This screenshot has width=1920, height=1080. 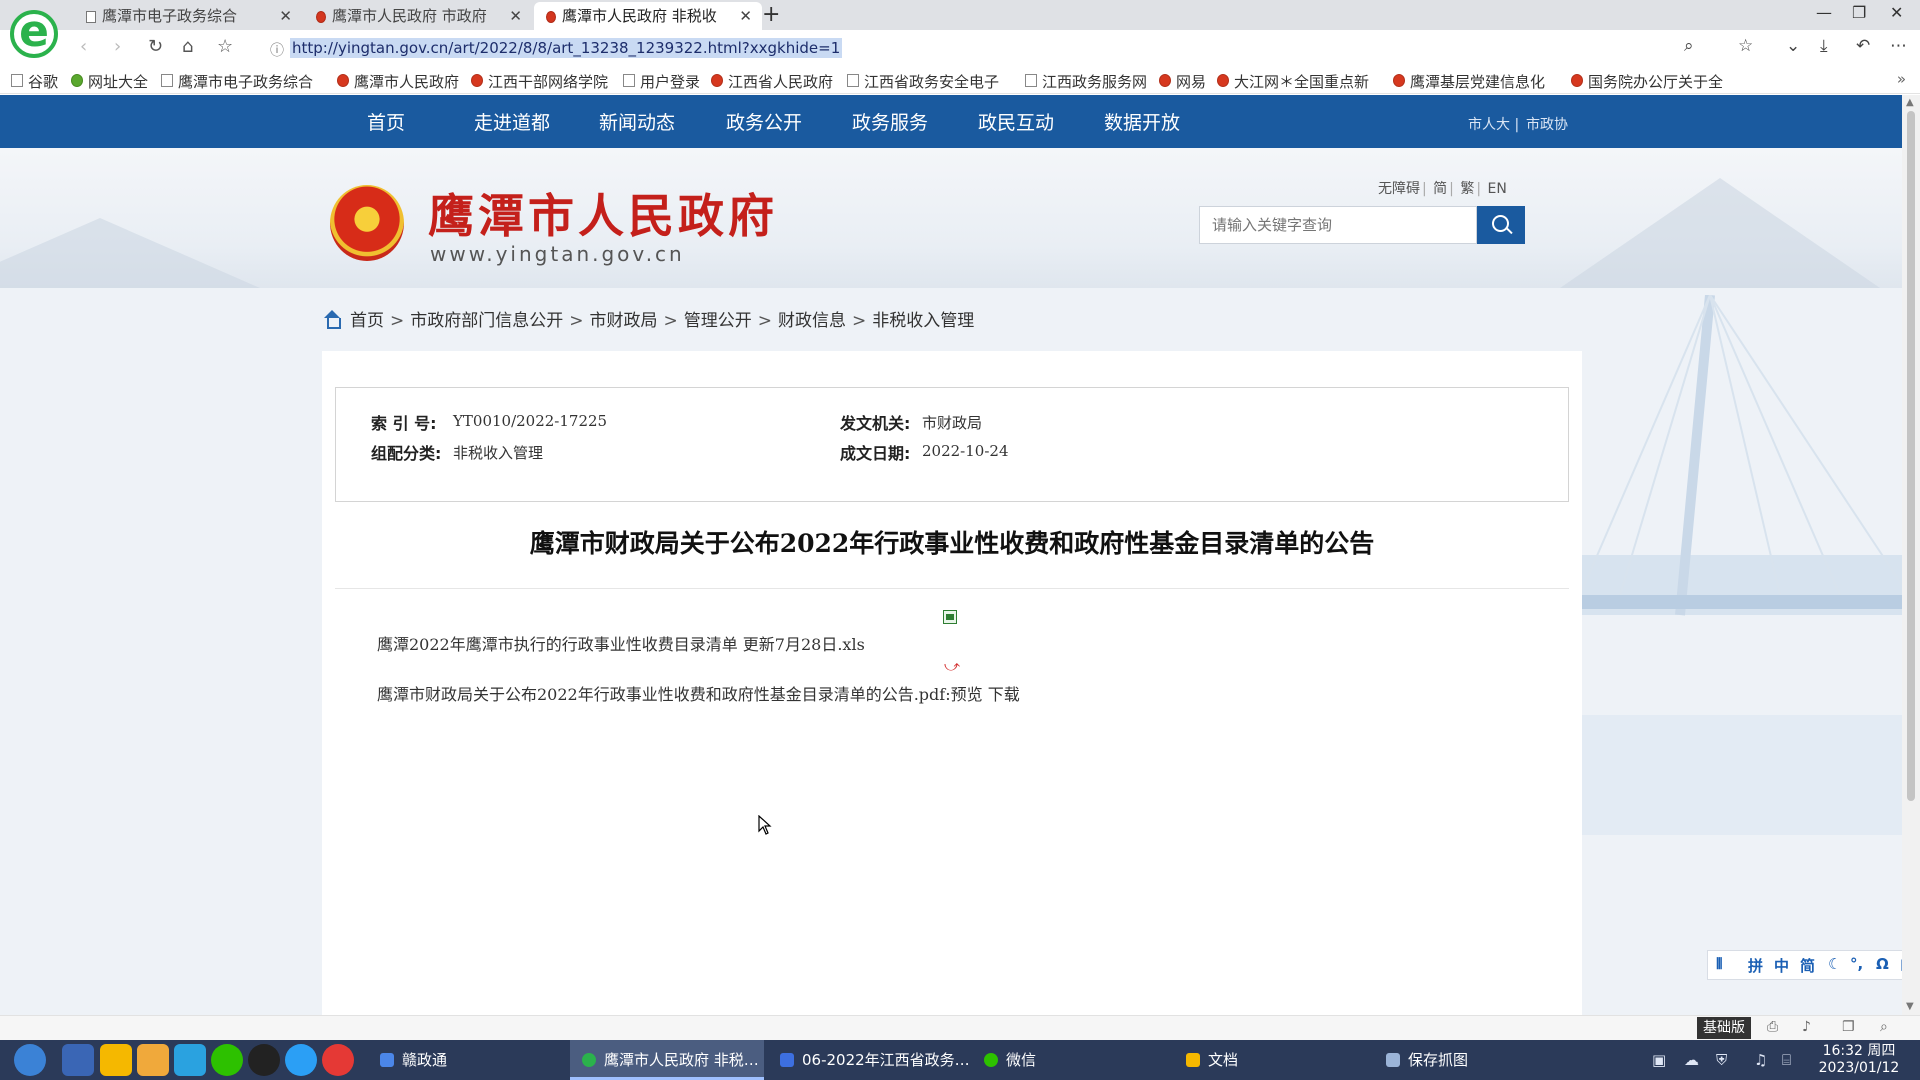 What do you see at coordinates (386, 121) in the screenshot?
I see `nav-item-home: 首页` at bounding box center [386, 121].